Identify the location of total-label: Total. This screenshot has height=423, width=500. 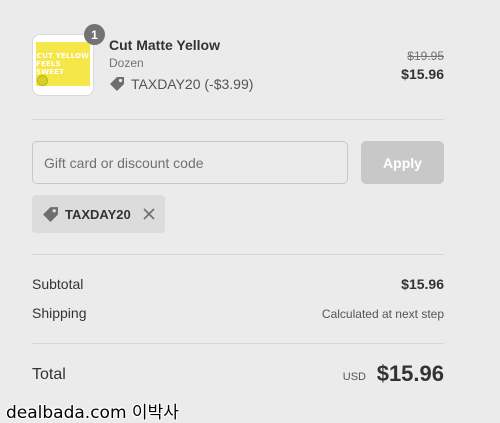
(49, 374).